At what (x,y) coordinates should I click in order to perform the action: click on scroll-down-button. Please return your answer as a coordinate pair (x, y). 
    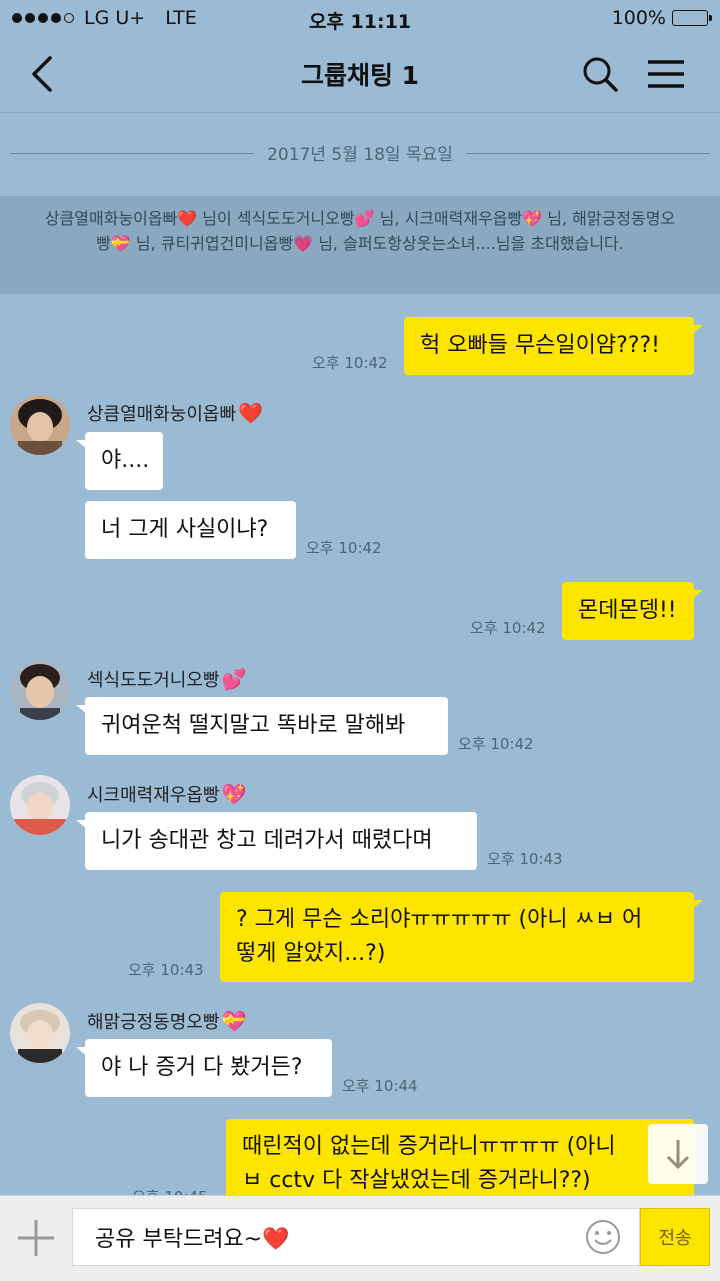
    Looking at the image, I should click on (678, 1154).